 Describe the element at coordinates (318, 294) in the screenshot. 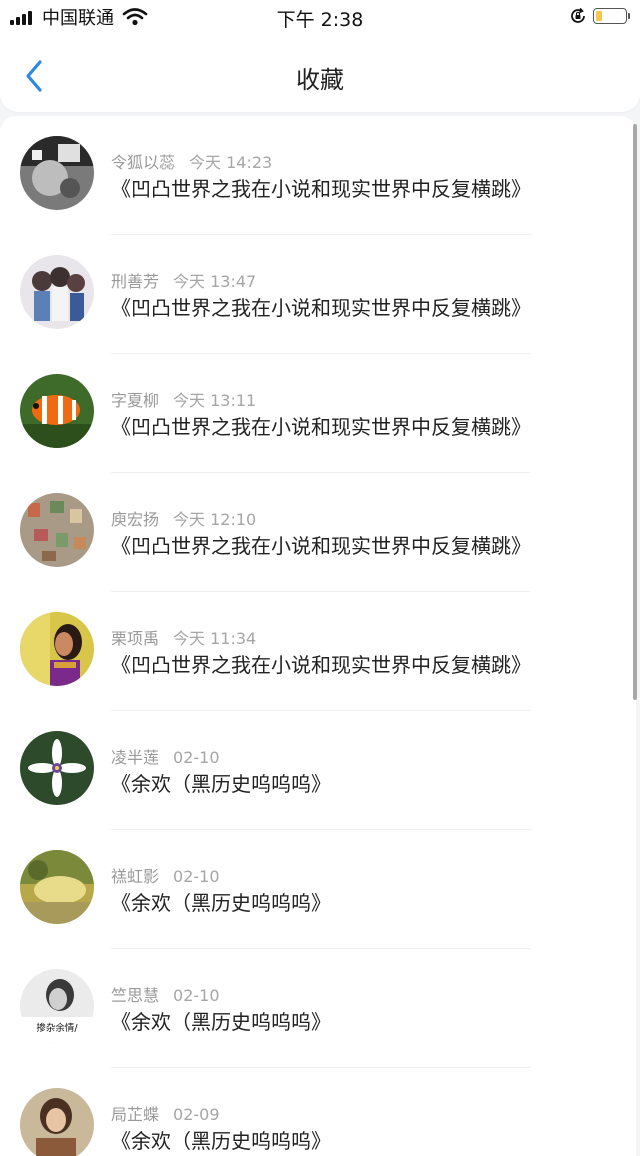

I see `list-item: 刑善芳 今天 13:47 《凹凸世界之我在小说和现实世界中反复横跳》` at that location.